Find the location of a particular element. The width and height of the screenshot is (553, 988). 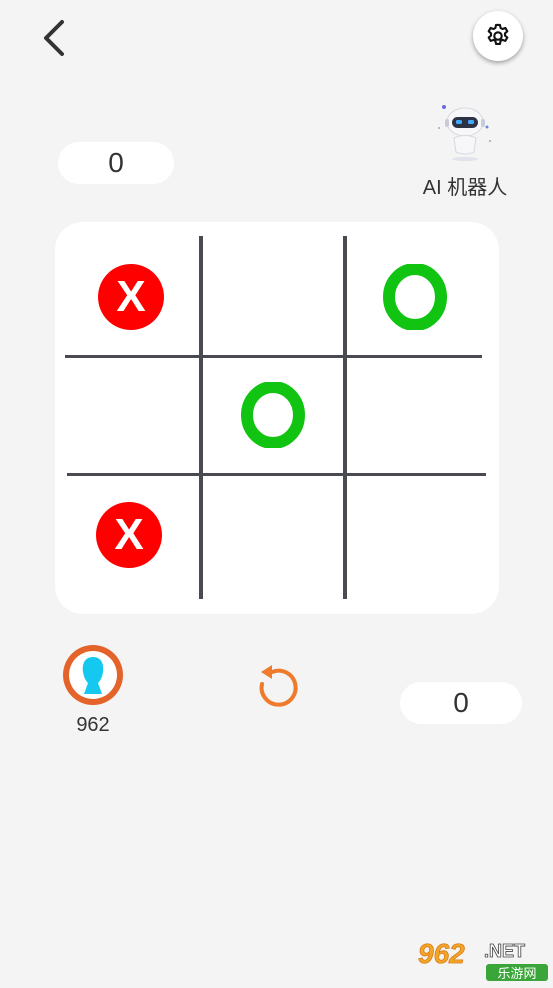

svg-text: .NET is located at coordinates (504, 951).